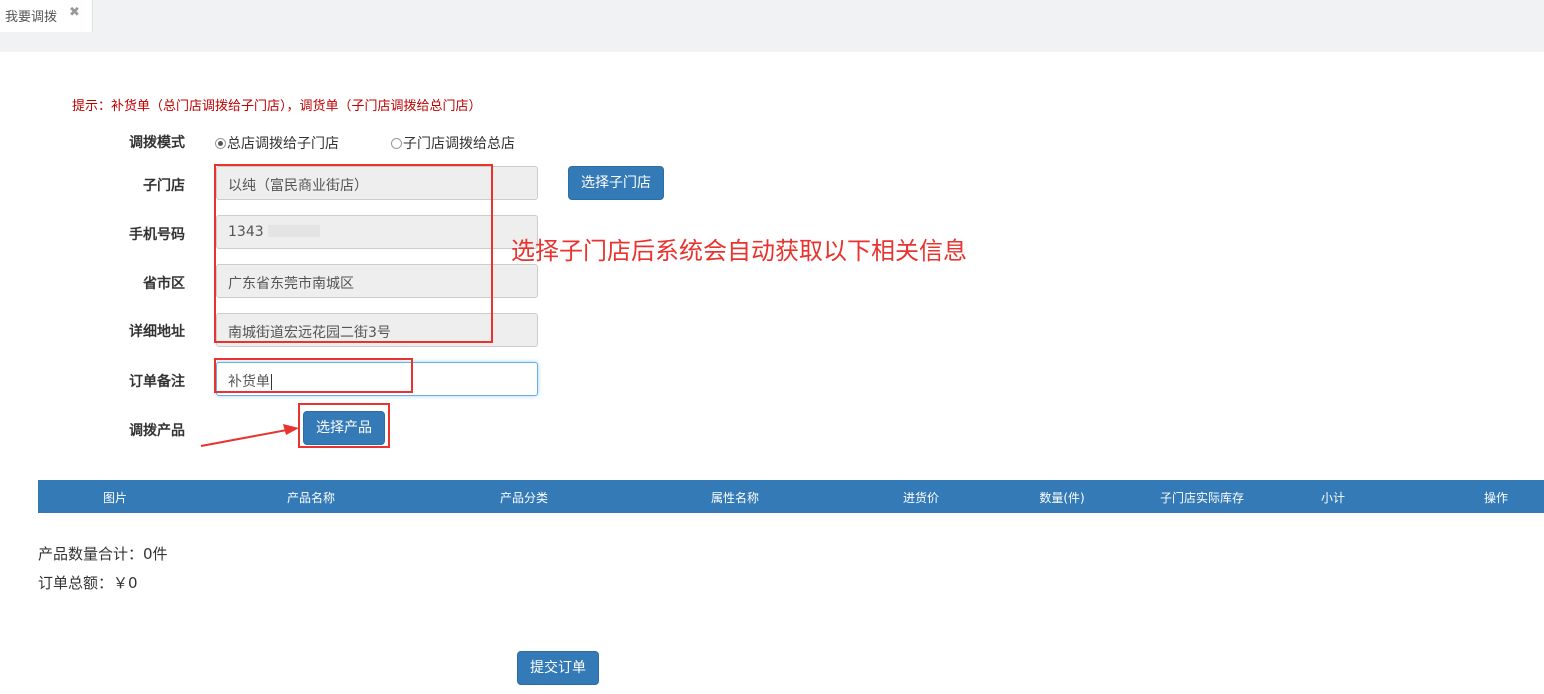 The image size is (1544, 694). What do you see at coordinates (157, 143) in the screenshot?
I see `mode-label: 调拨模式` at bounding box center [157, 143].